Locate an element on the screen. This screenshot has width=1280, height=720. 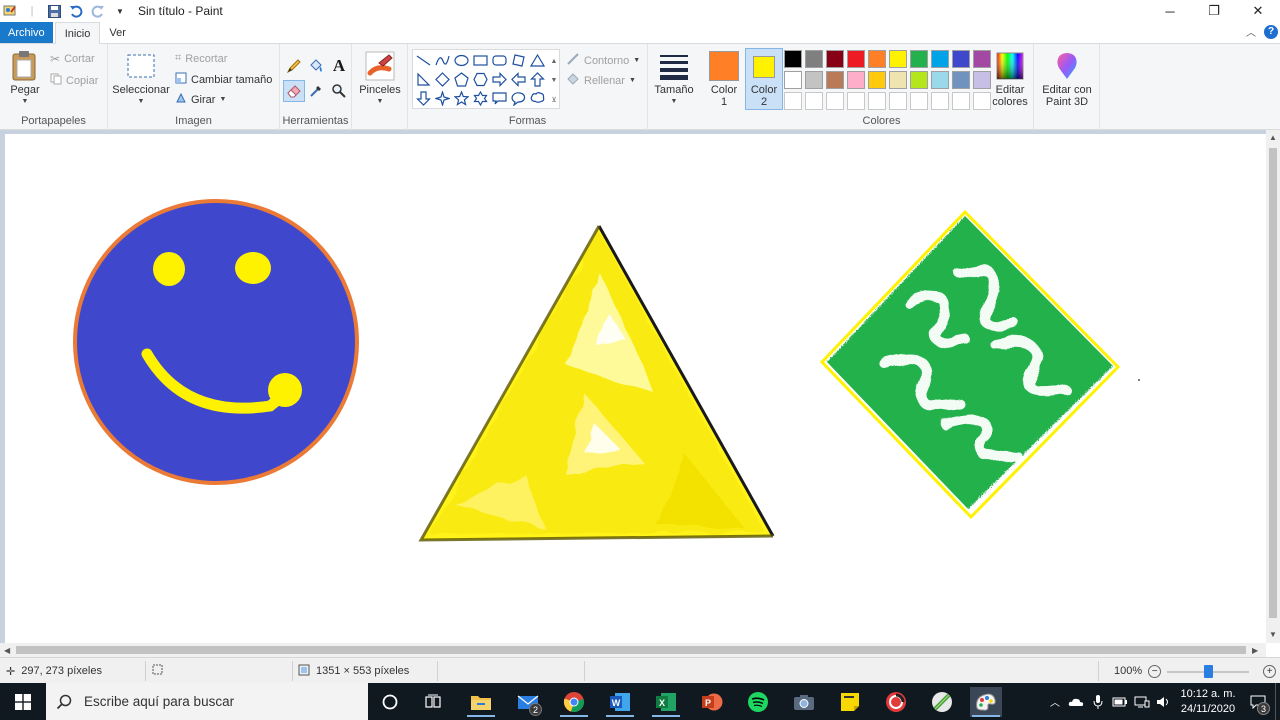
up-arrow-shape-icon is located at coordinates (537, 79).